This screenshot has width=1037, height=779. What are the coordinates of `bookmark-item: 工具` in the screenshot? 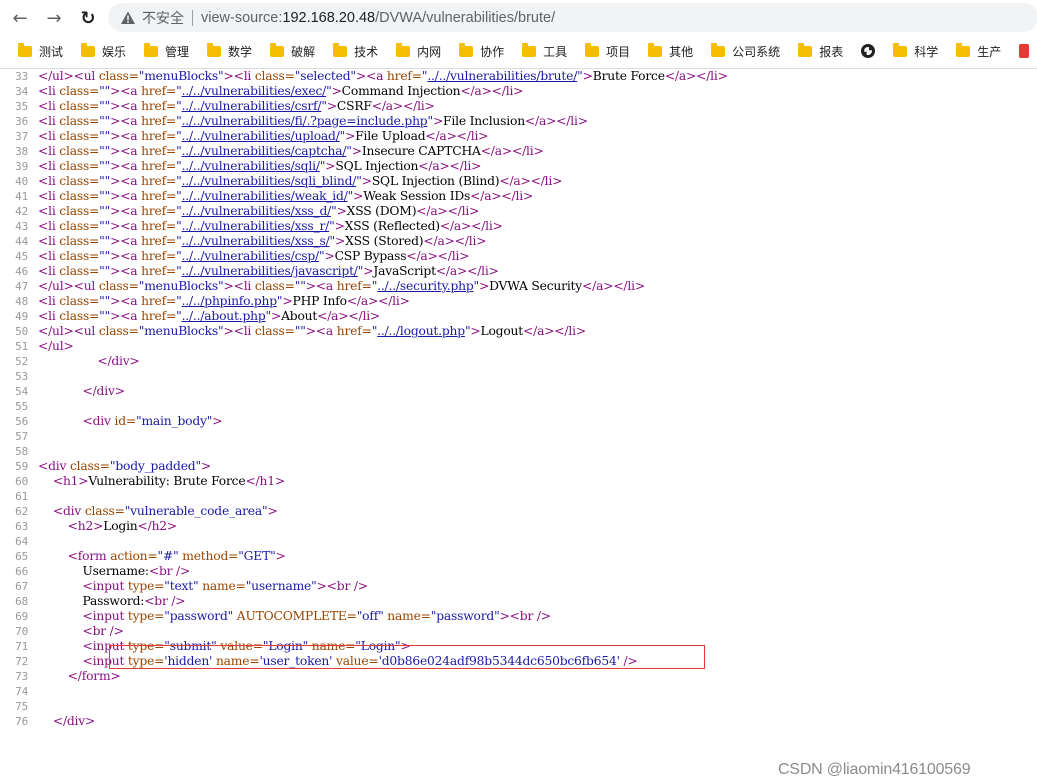 It's located at (544, 51).